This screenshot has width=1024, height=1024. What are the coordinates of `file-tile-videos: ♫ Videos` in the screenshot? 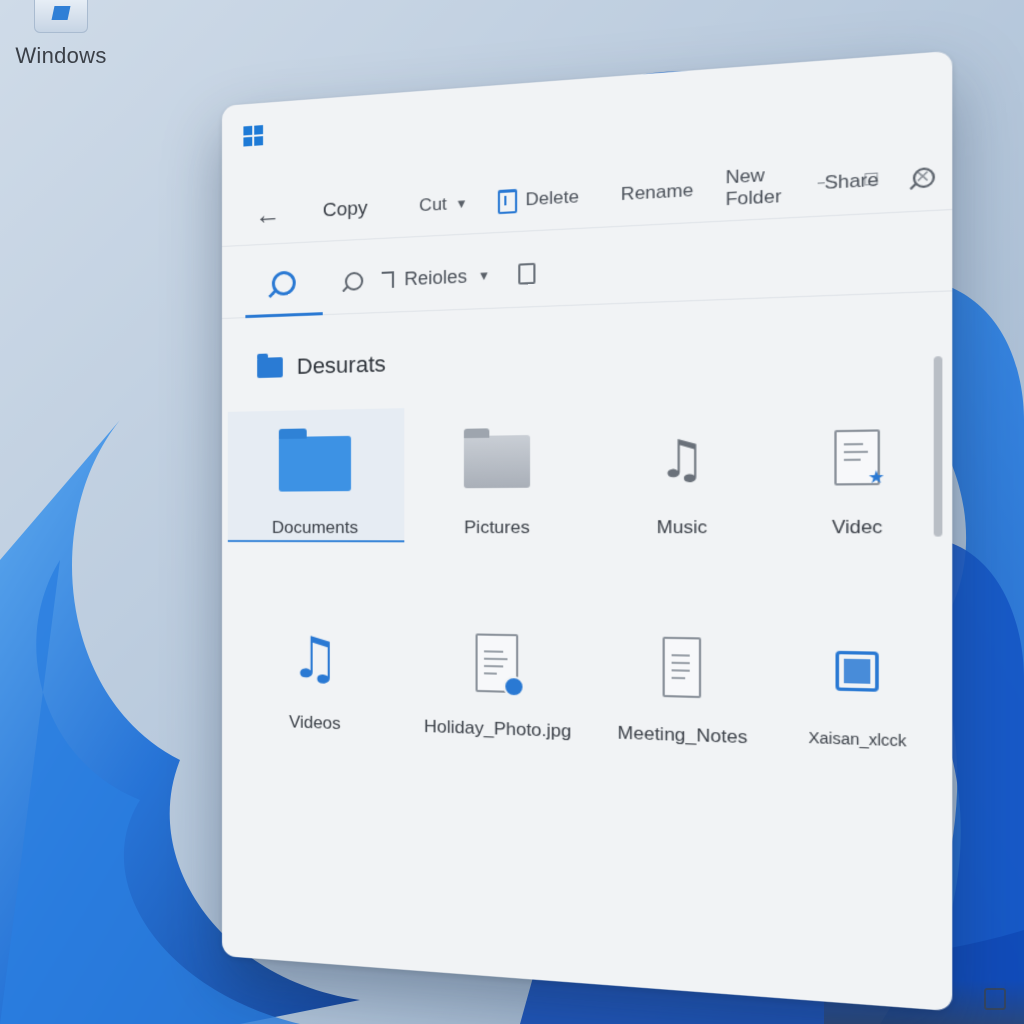 It's located at (316, 672).